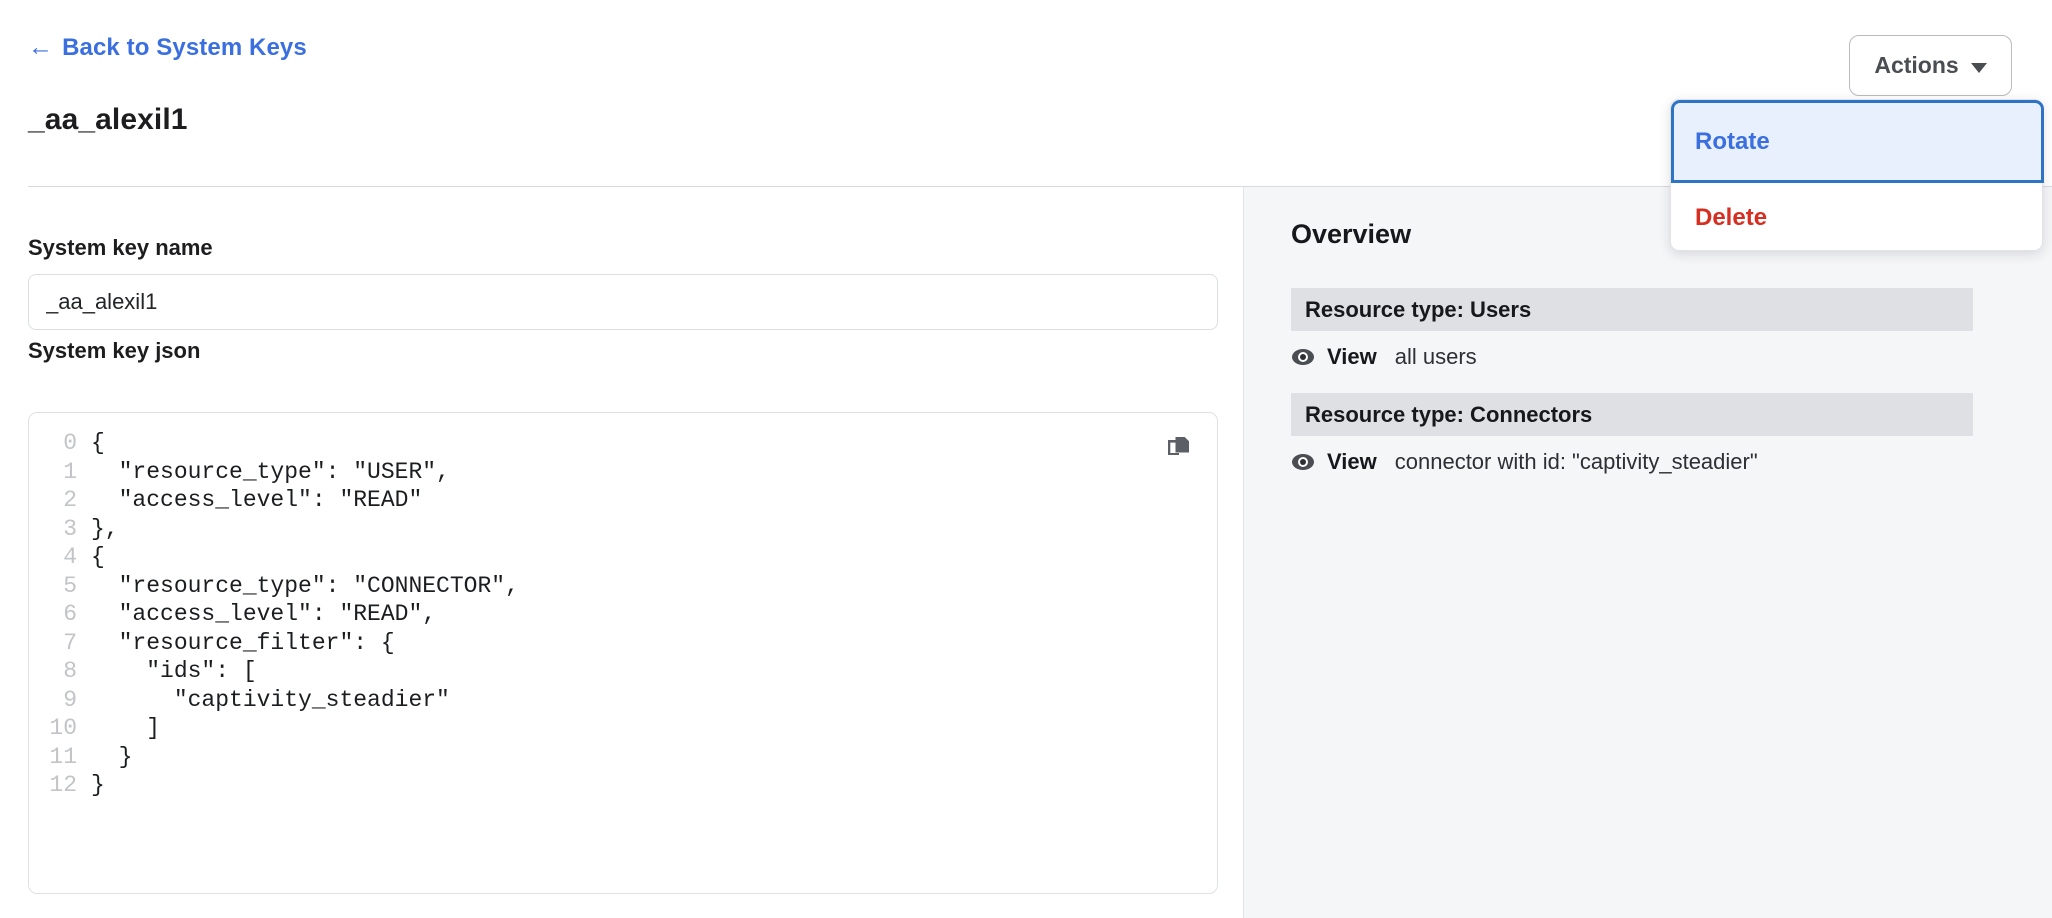 This screenshot has width=2052, height=918. I want to click on system-key-name-input, so click(623, 302).